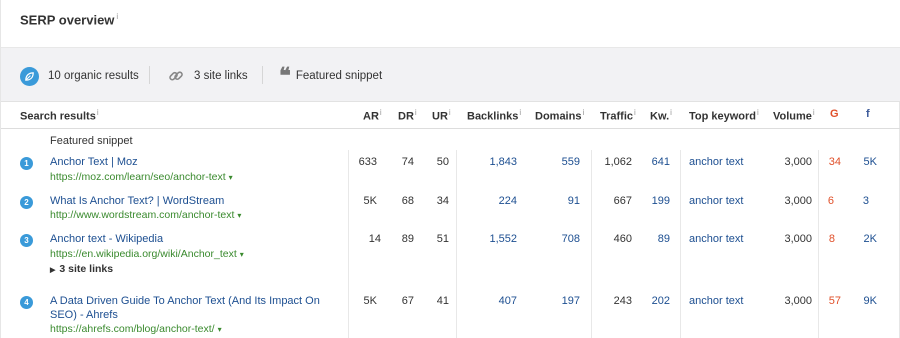 The width and height of the screenshot is (900, 338). What do you see at coordinates (136, 329) in the screenshot?
I see `result-url: https://ahrefs.com/blog/anchor-text/▾` at bounding box center [136, 329].